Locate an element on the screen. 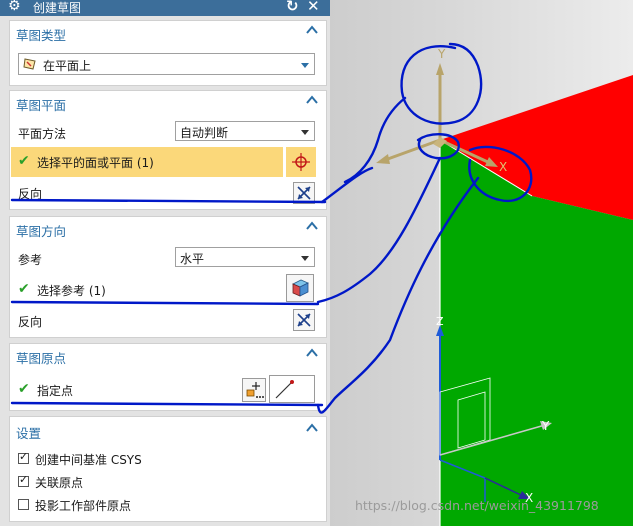 This screenshot has width=633, height=526. wcs-z-label: Z is located at coordinates (440, 321).